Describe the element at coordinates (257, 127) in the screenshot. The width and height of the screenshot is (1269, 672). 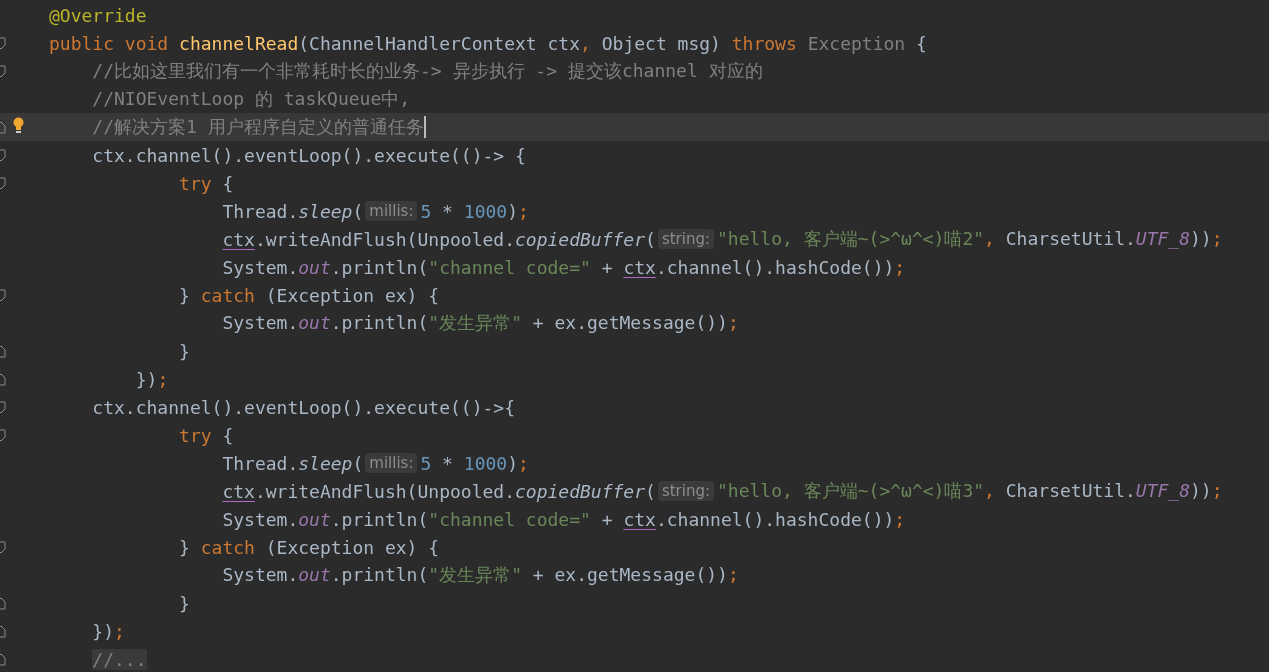
I see `code-text: //解决方案1 用户程序自定义的普通任务` at that location.